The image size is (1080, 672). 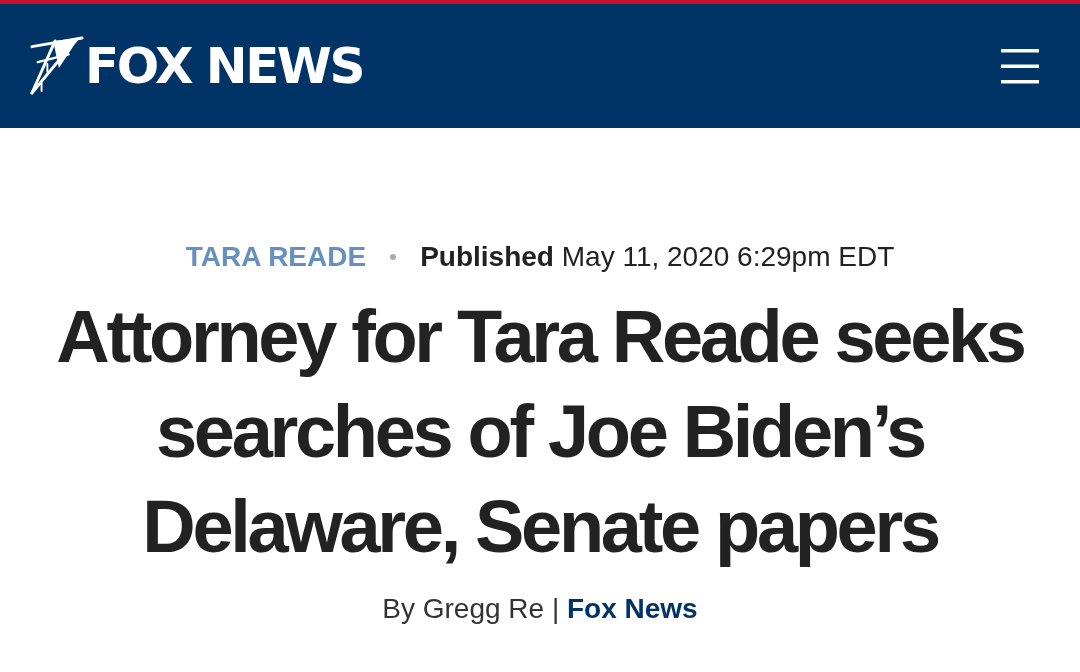 I want to click on logo-text: FOX NEWS, so click(x=224, y=66).